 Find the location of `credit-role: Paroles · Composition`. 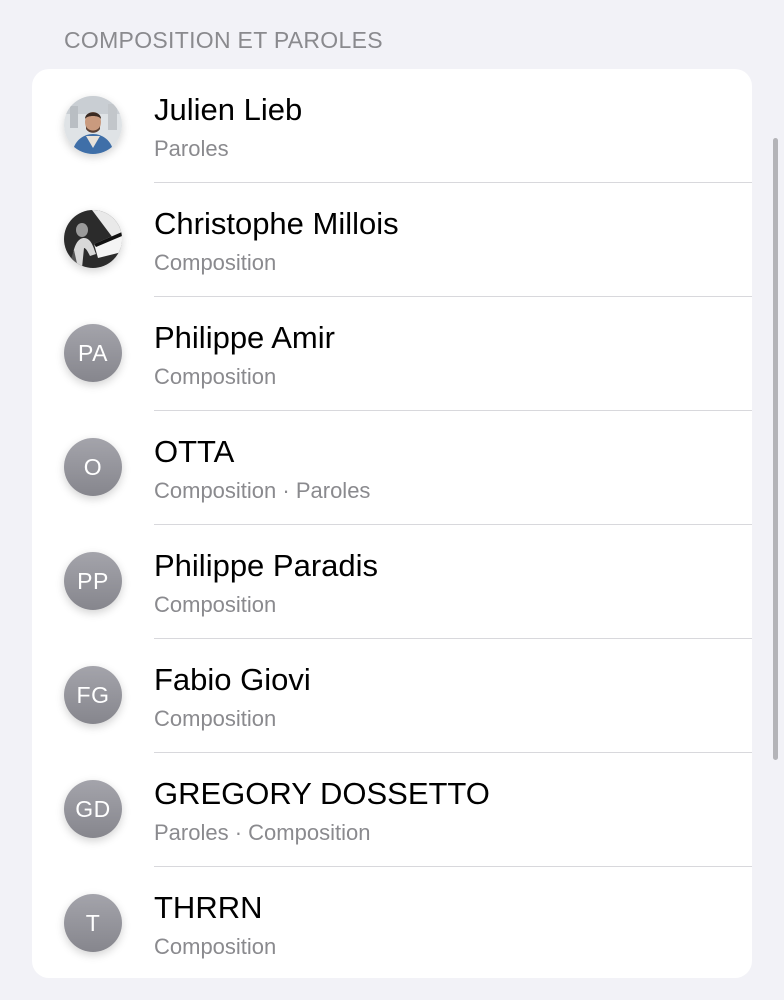

credit-role: Paroles · Composition is located at coordinates (262, 832).